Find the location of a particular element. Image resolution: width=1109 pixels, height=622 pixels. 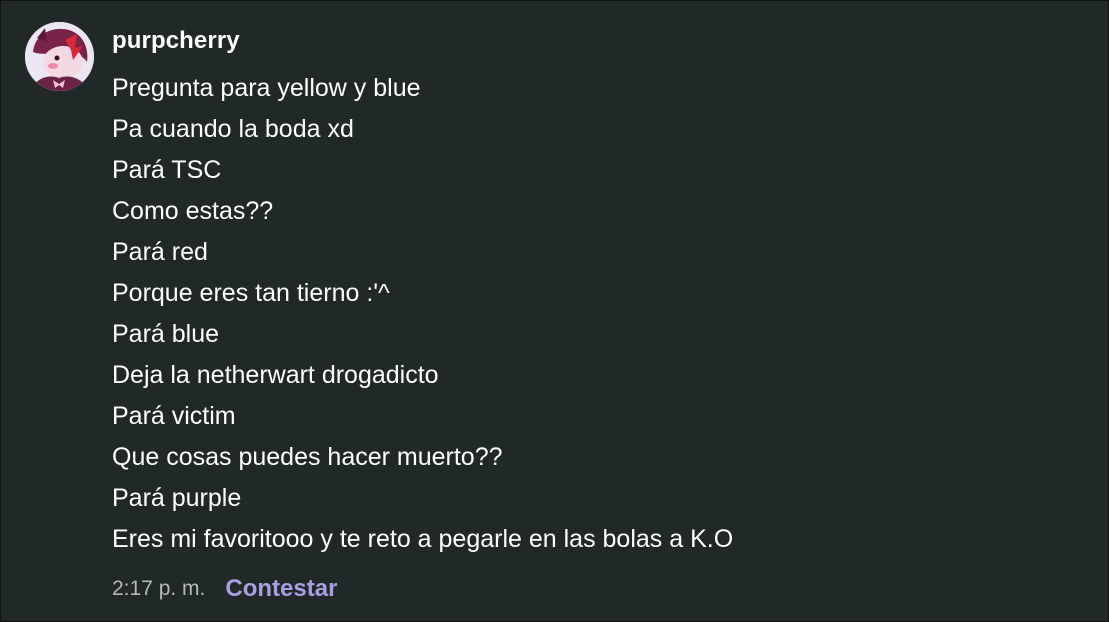

message-line: Pregunta para yellow y blue is located at coordinates (266, 88).